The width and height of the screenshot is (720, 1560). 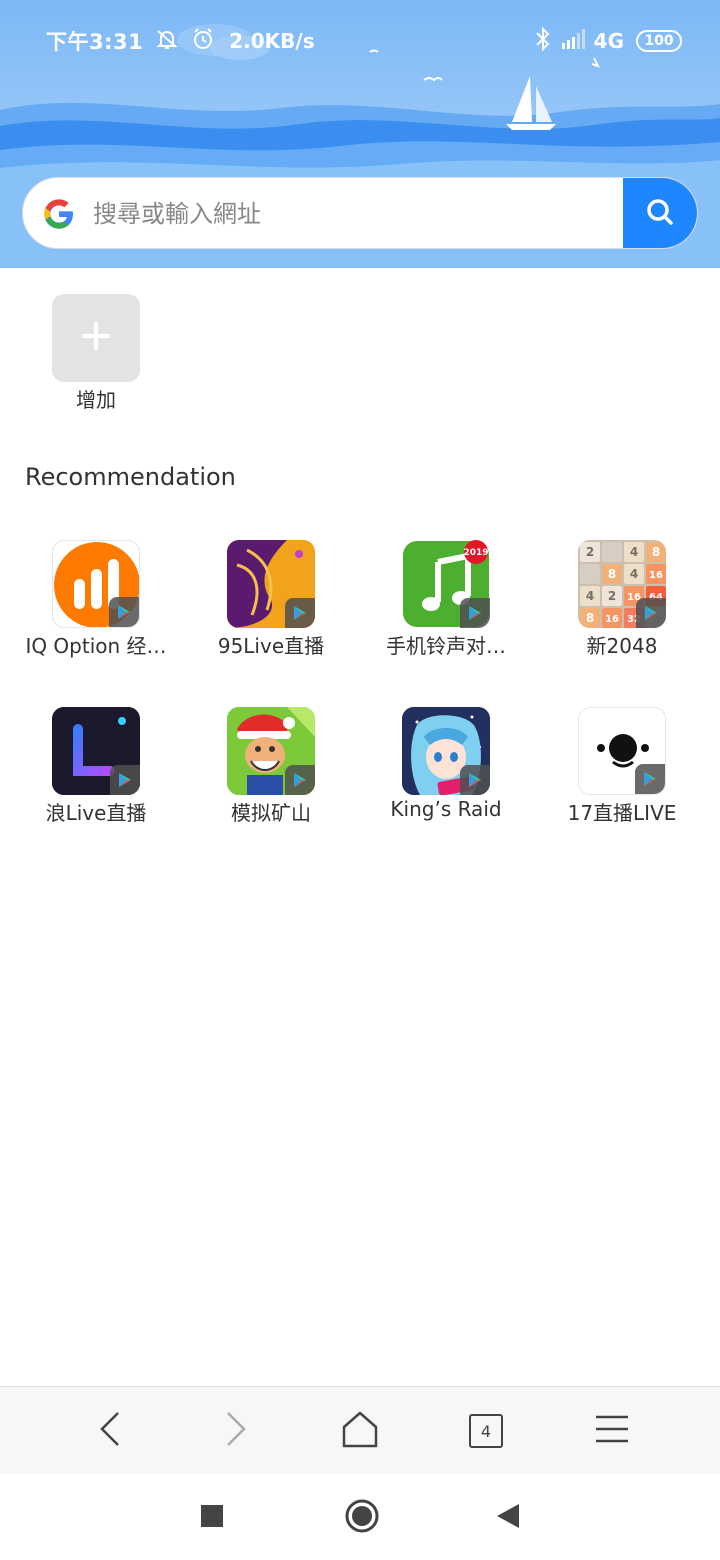 I want to click on recent-apps-button, so click(x=212, y=1518).